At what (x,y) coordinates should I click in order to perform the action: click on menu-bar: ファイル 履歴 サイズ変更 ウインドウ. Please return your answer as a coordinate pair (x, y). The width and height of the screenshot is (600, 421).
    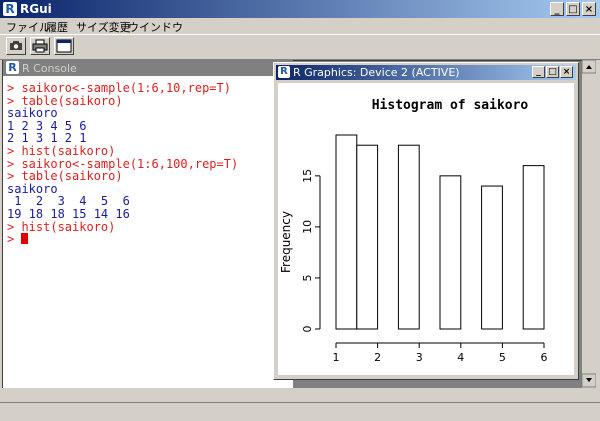
    Looking at the image, I should click on (300, 26).